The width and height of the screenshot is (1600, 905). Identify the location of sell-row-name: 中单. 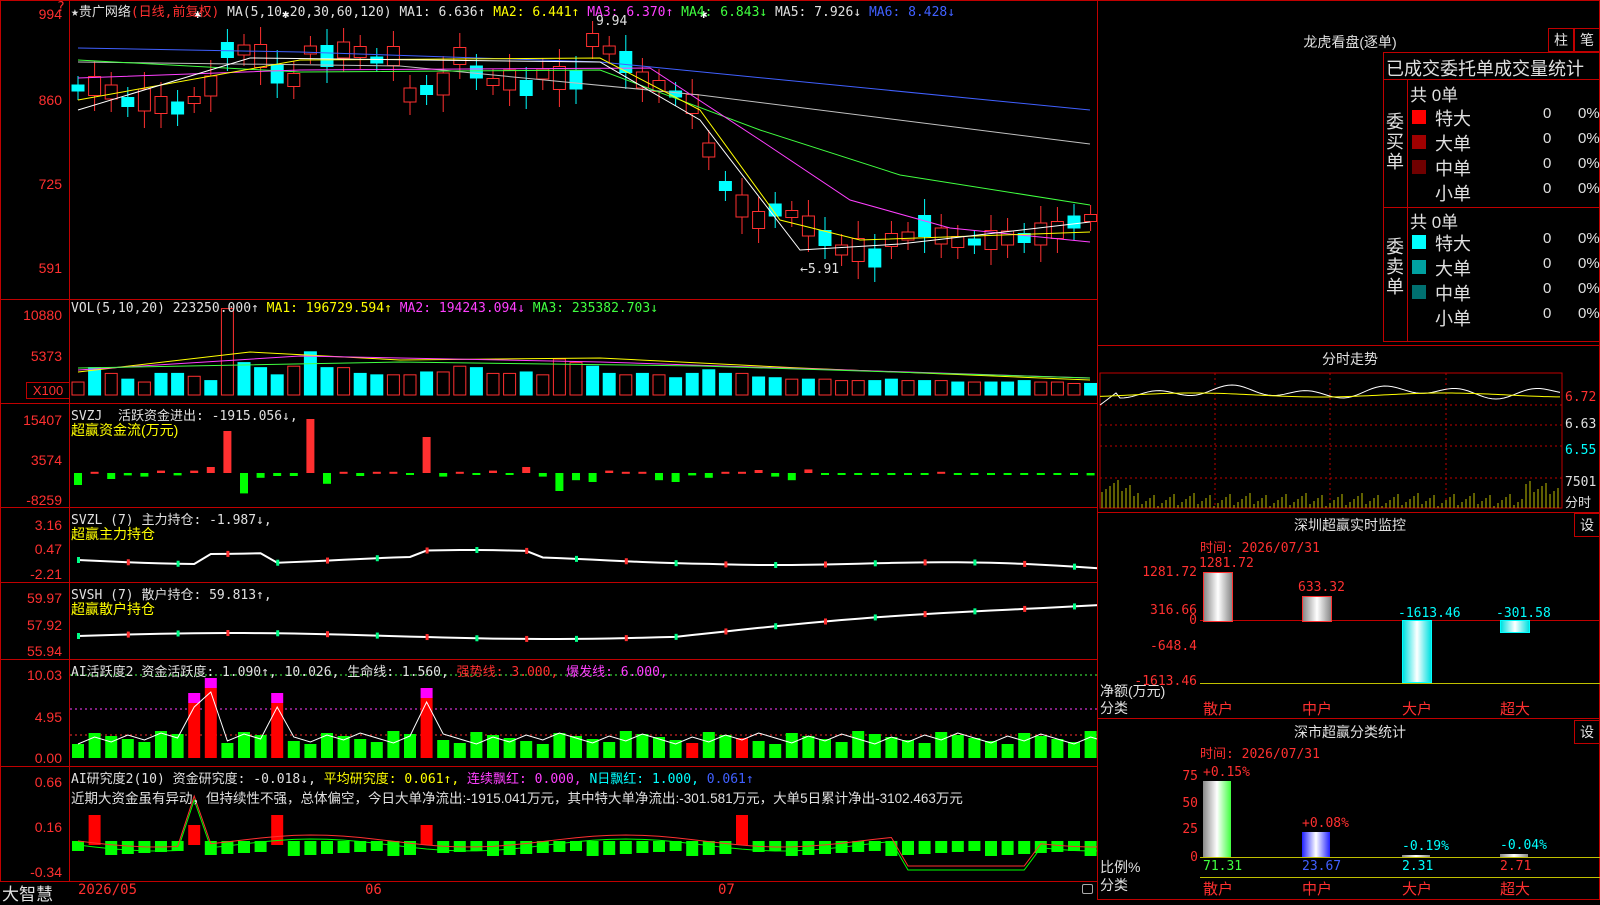
(1453, 294).